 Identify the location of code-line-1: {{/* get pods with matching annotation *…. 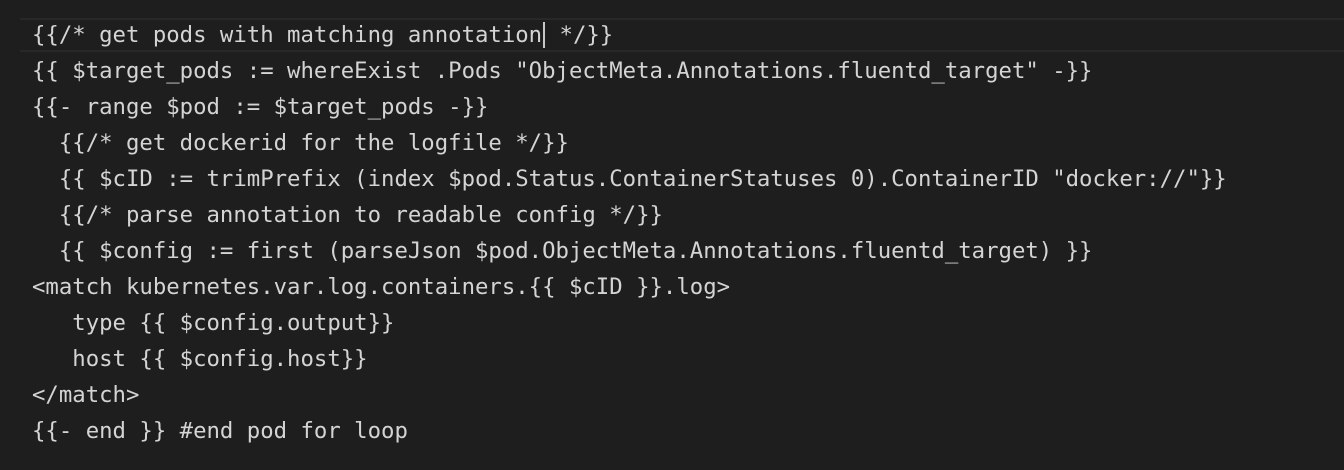
(629, 35).